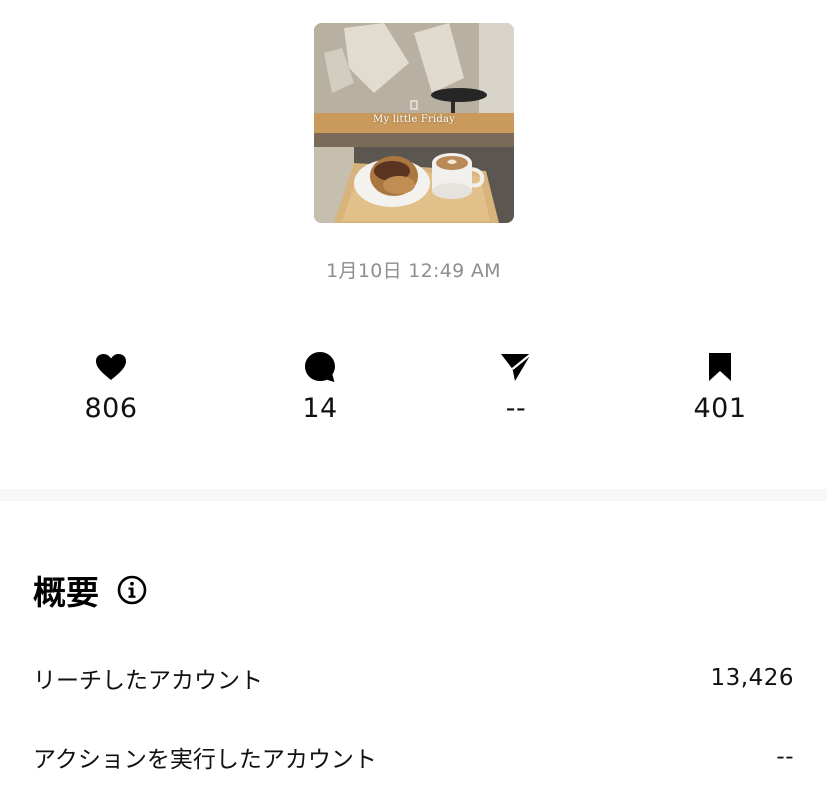 The image size is (827, 808). Describe the element at coordinates (205, 760) in the screenshot. I see `accounts-engaged-label: アクションを実行したアカウント` at that location.